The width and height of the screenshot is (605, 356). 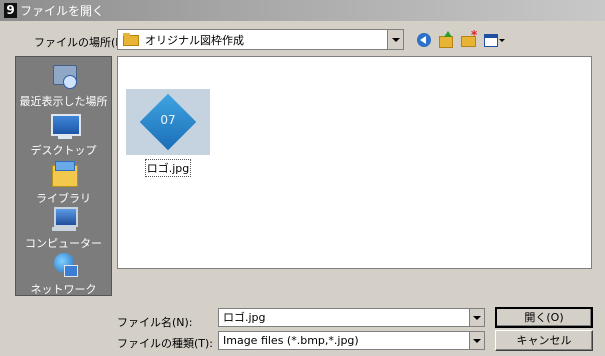 I want to click on back-icon, so click(x=424, y=40).